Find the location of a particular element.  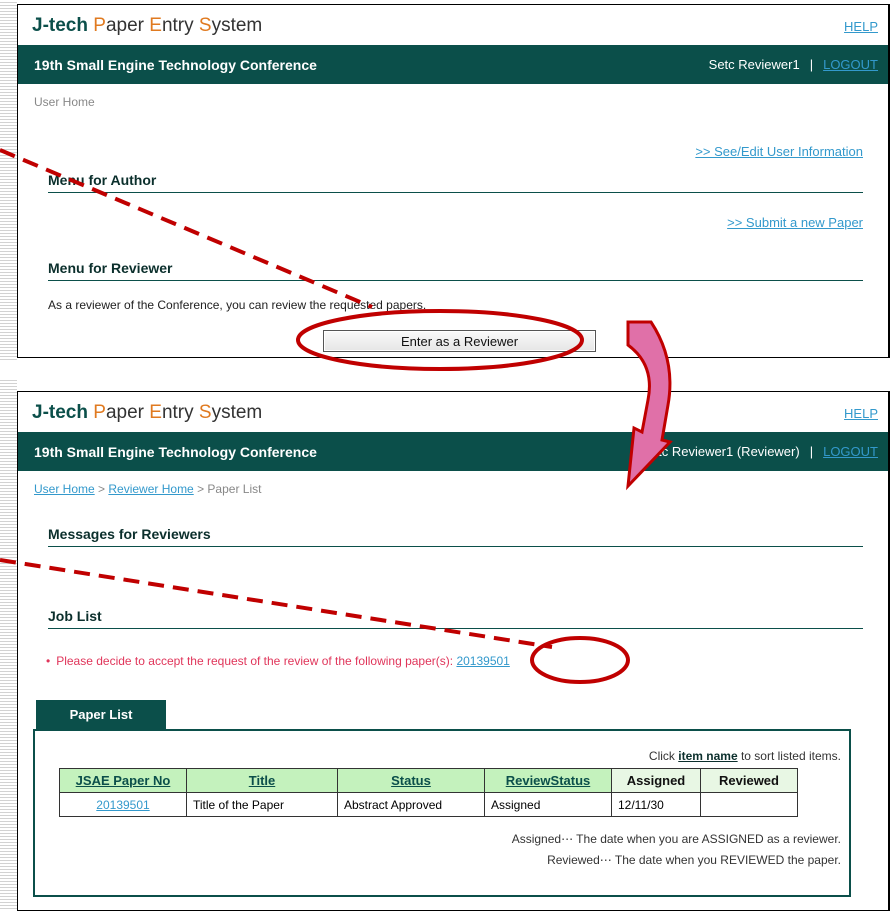

breadcrumb-user-home-link: User Home is located at coordinates (64, 489).